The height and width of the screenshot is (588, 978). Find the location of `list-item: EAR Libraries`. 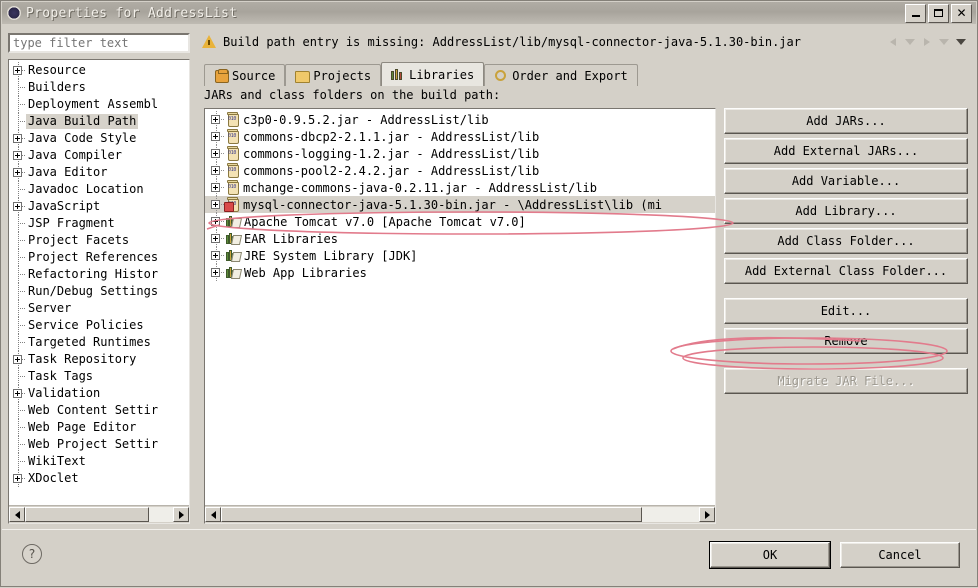

list-item: EAR Libraries is located at coordinates (460, 238).